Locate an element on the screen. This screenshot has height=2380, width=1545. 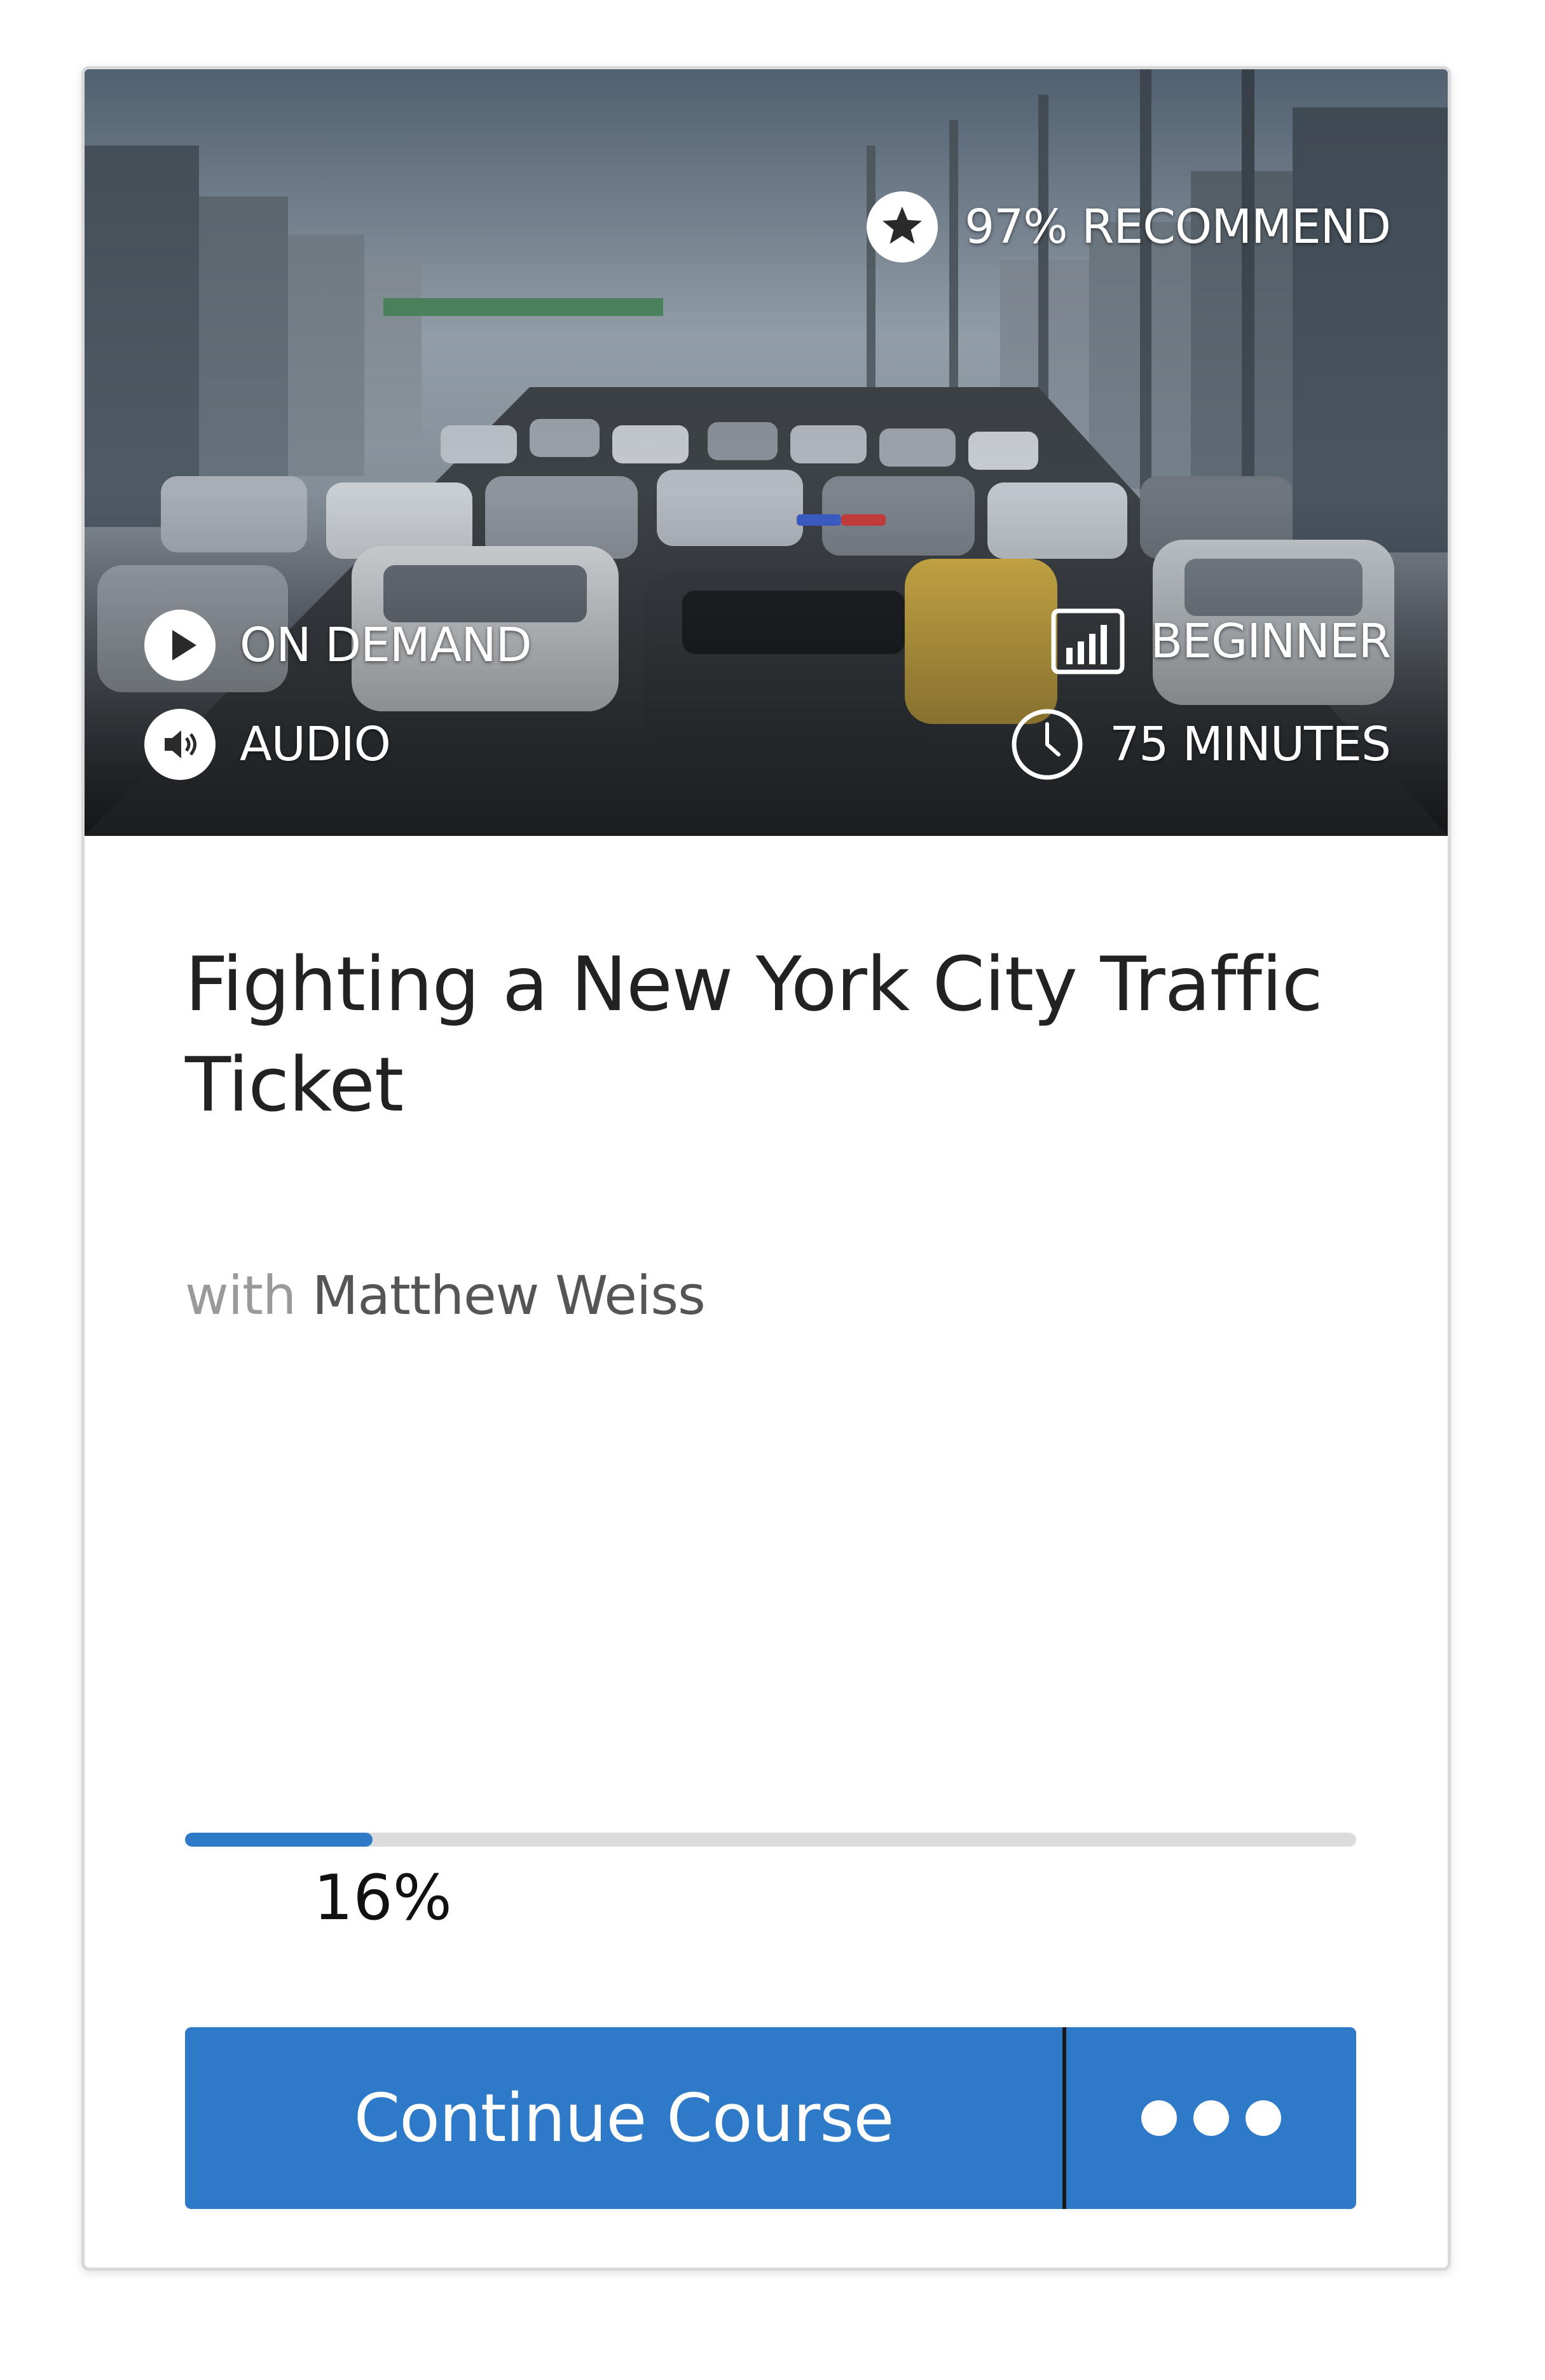
level-text: BEGINNER is located at coordinates (1270, 641).